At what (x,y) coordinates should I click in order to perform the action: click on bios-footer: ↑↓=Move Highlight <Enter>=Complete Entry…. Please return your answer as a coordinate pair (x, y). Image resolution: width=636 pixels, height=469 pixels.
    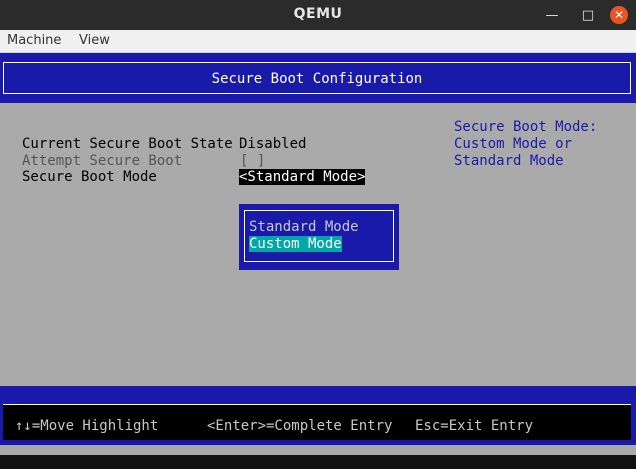
    Looking at the image, I should click on (318, 415).